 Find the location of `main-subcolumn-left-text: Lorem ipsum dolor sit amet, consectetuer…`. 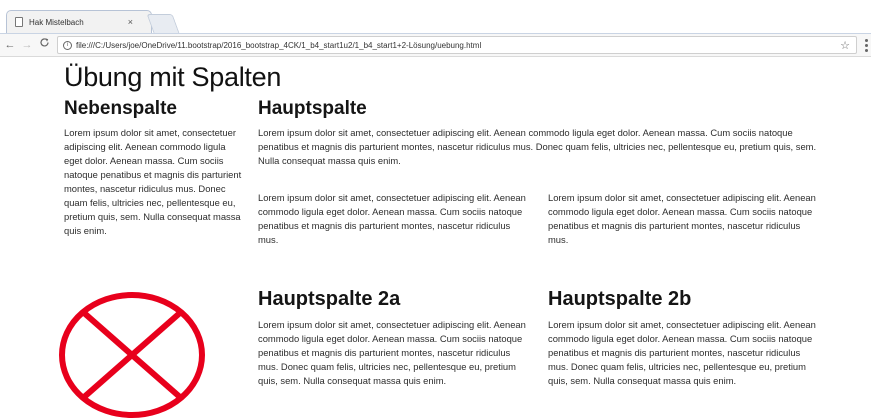

main-subcolumn-left-text: Lorem ipsum dolor sit amet, consectetuer… is located at coordinates (392, 218).